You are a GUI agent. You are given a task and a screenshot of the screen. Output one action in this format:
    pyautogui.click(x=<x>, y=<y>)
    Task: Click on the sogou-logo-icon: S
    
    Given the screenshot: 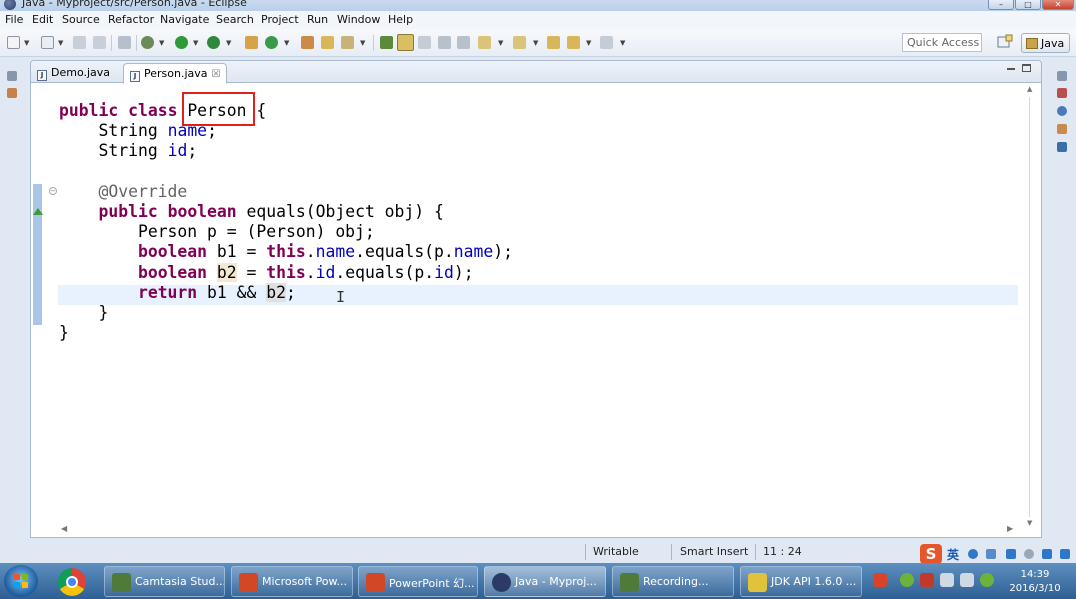 What is the action you would take?
    pyautogui.click(x=931, y=554)
    